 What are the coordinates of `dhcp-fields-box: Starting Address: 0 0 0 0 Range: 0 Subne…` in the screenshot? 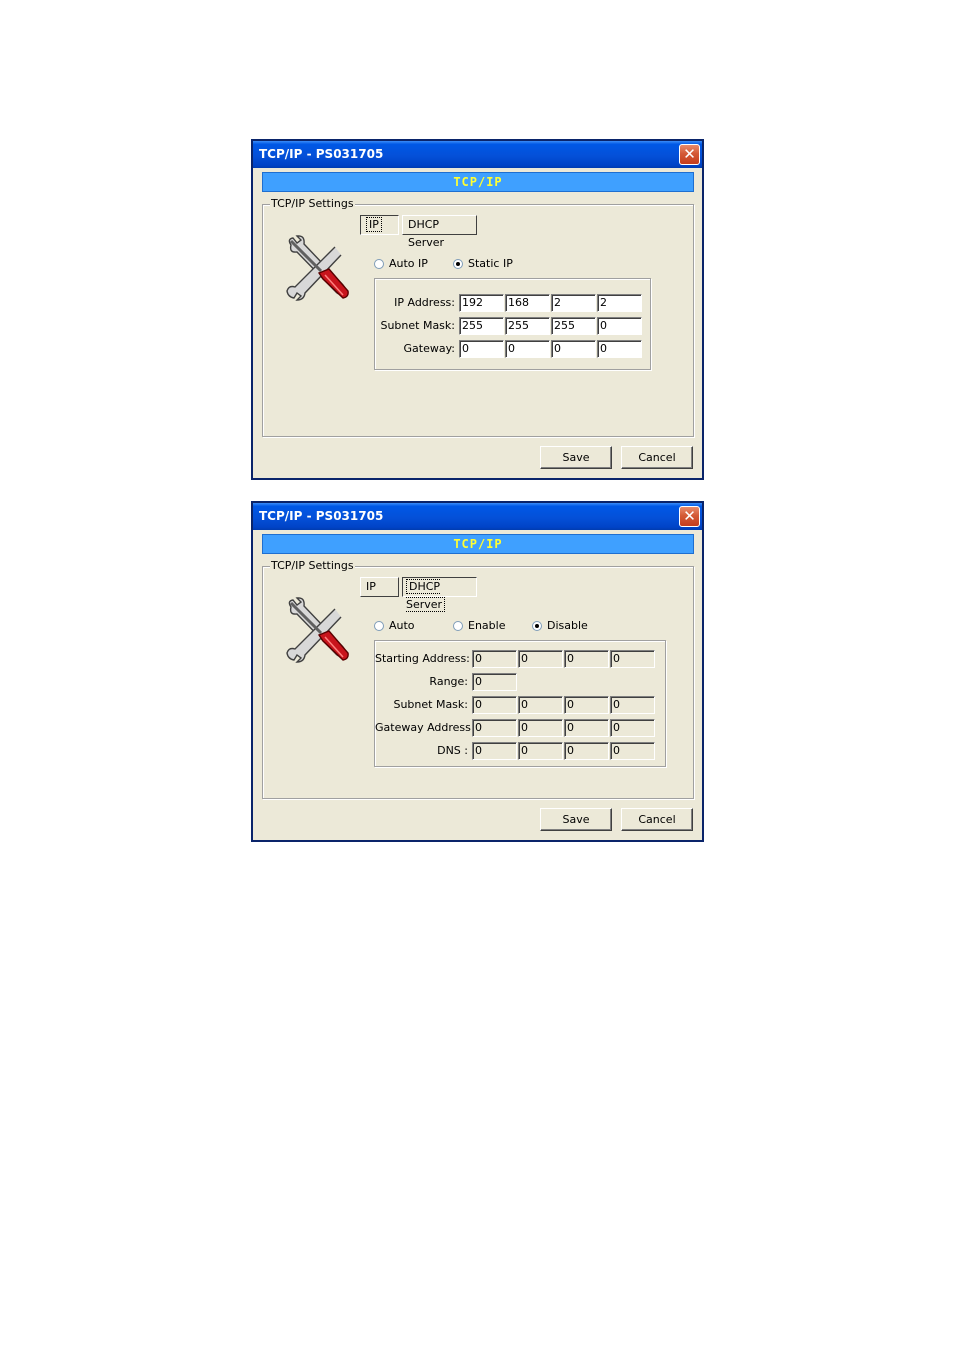 It's located at (520, 703).